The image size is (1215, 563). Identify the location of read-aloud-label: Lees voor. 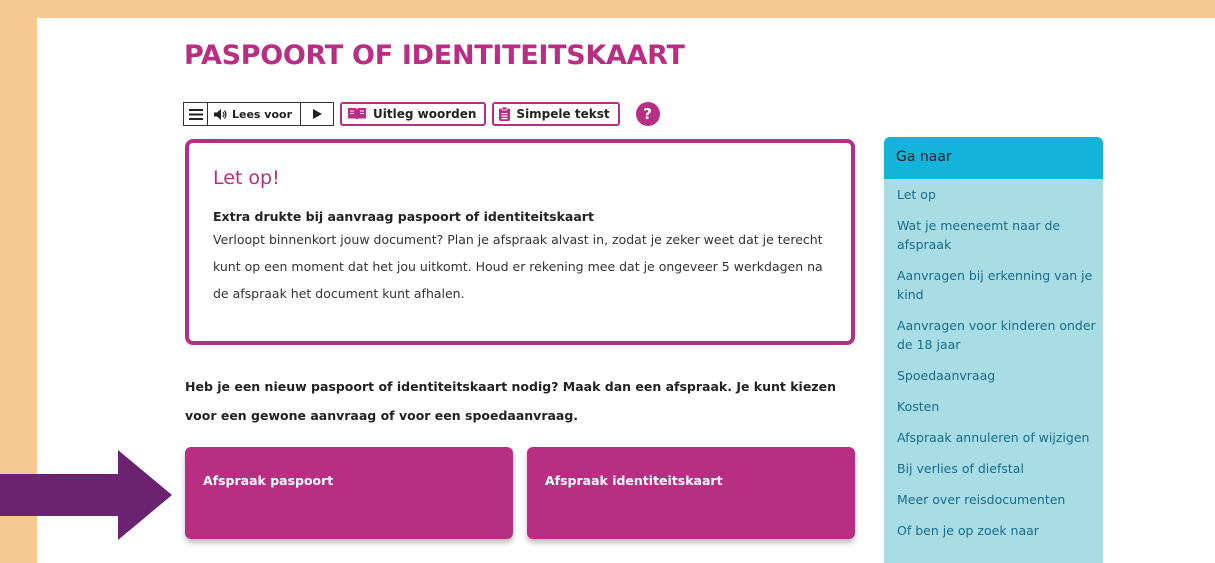
(262, 114).